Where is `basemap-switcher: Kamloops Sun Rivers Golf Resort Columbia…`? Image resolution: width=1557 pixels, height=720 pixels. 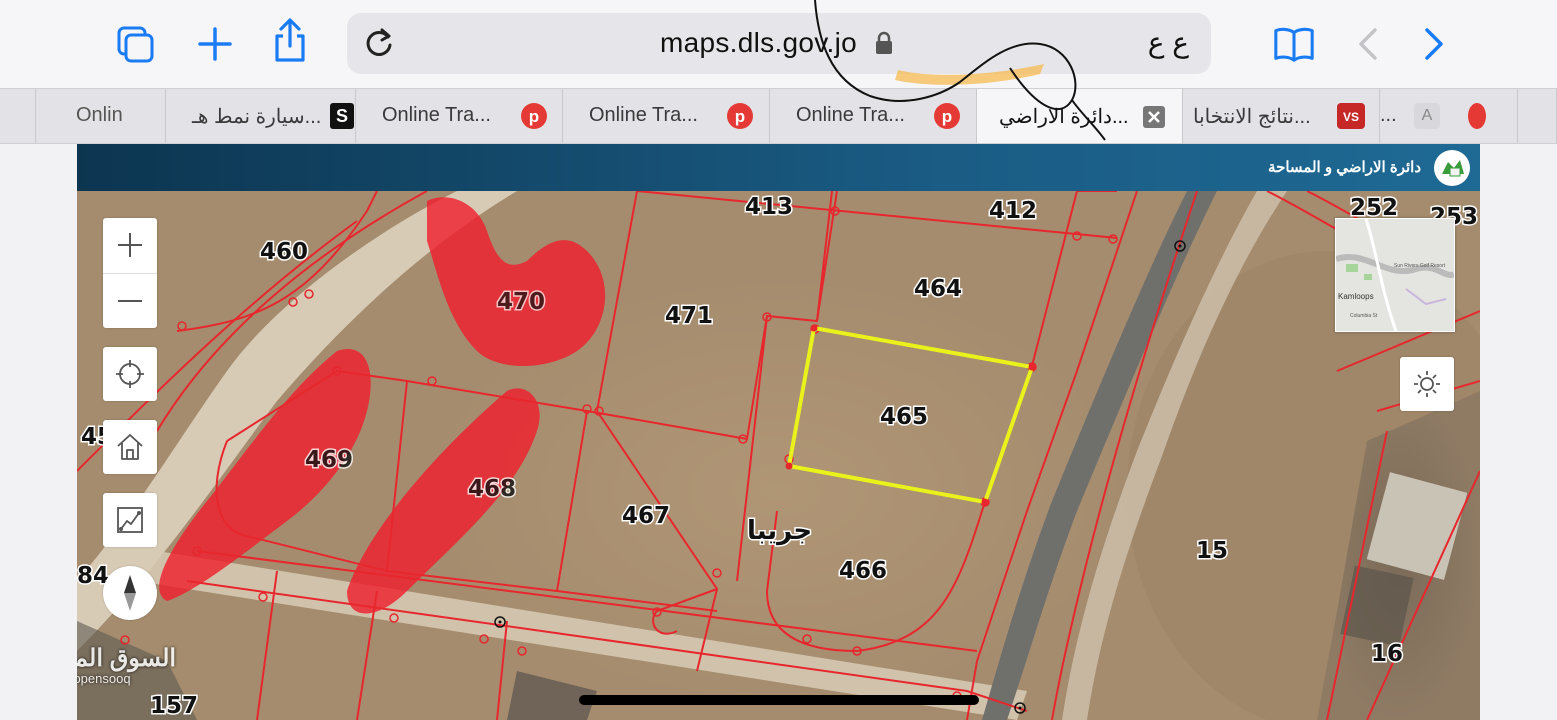 basemap-switcher: Kamloops Sun Rivers Golf Resort Columbia… is located at coordinates (1395, 275).